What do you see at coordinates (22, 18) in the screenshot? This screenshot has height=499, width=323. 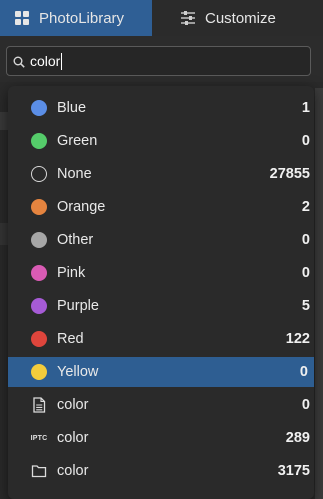 I see `grid-icon` at bounding box center [22, 18].